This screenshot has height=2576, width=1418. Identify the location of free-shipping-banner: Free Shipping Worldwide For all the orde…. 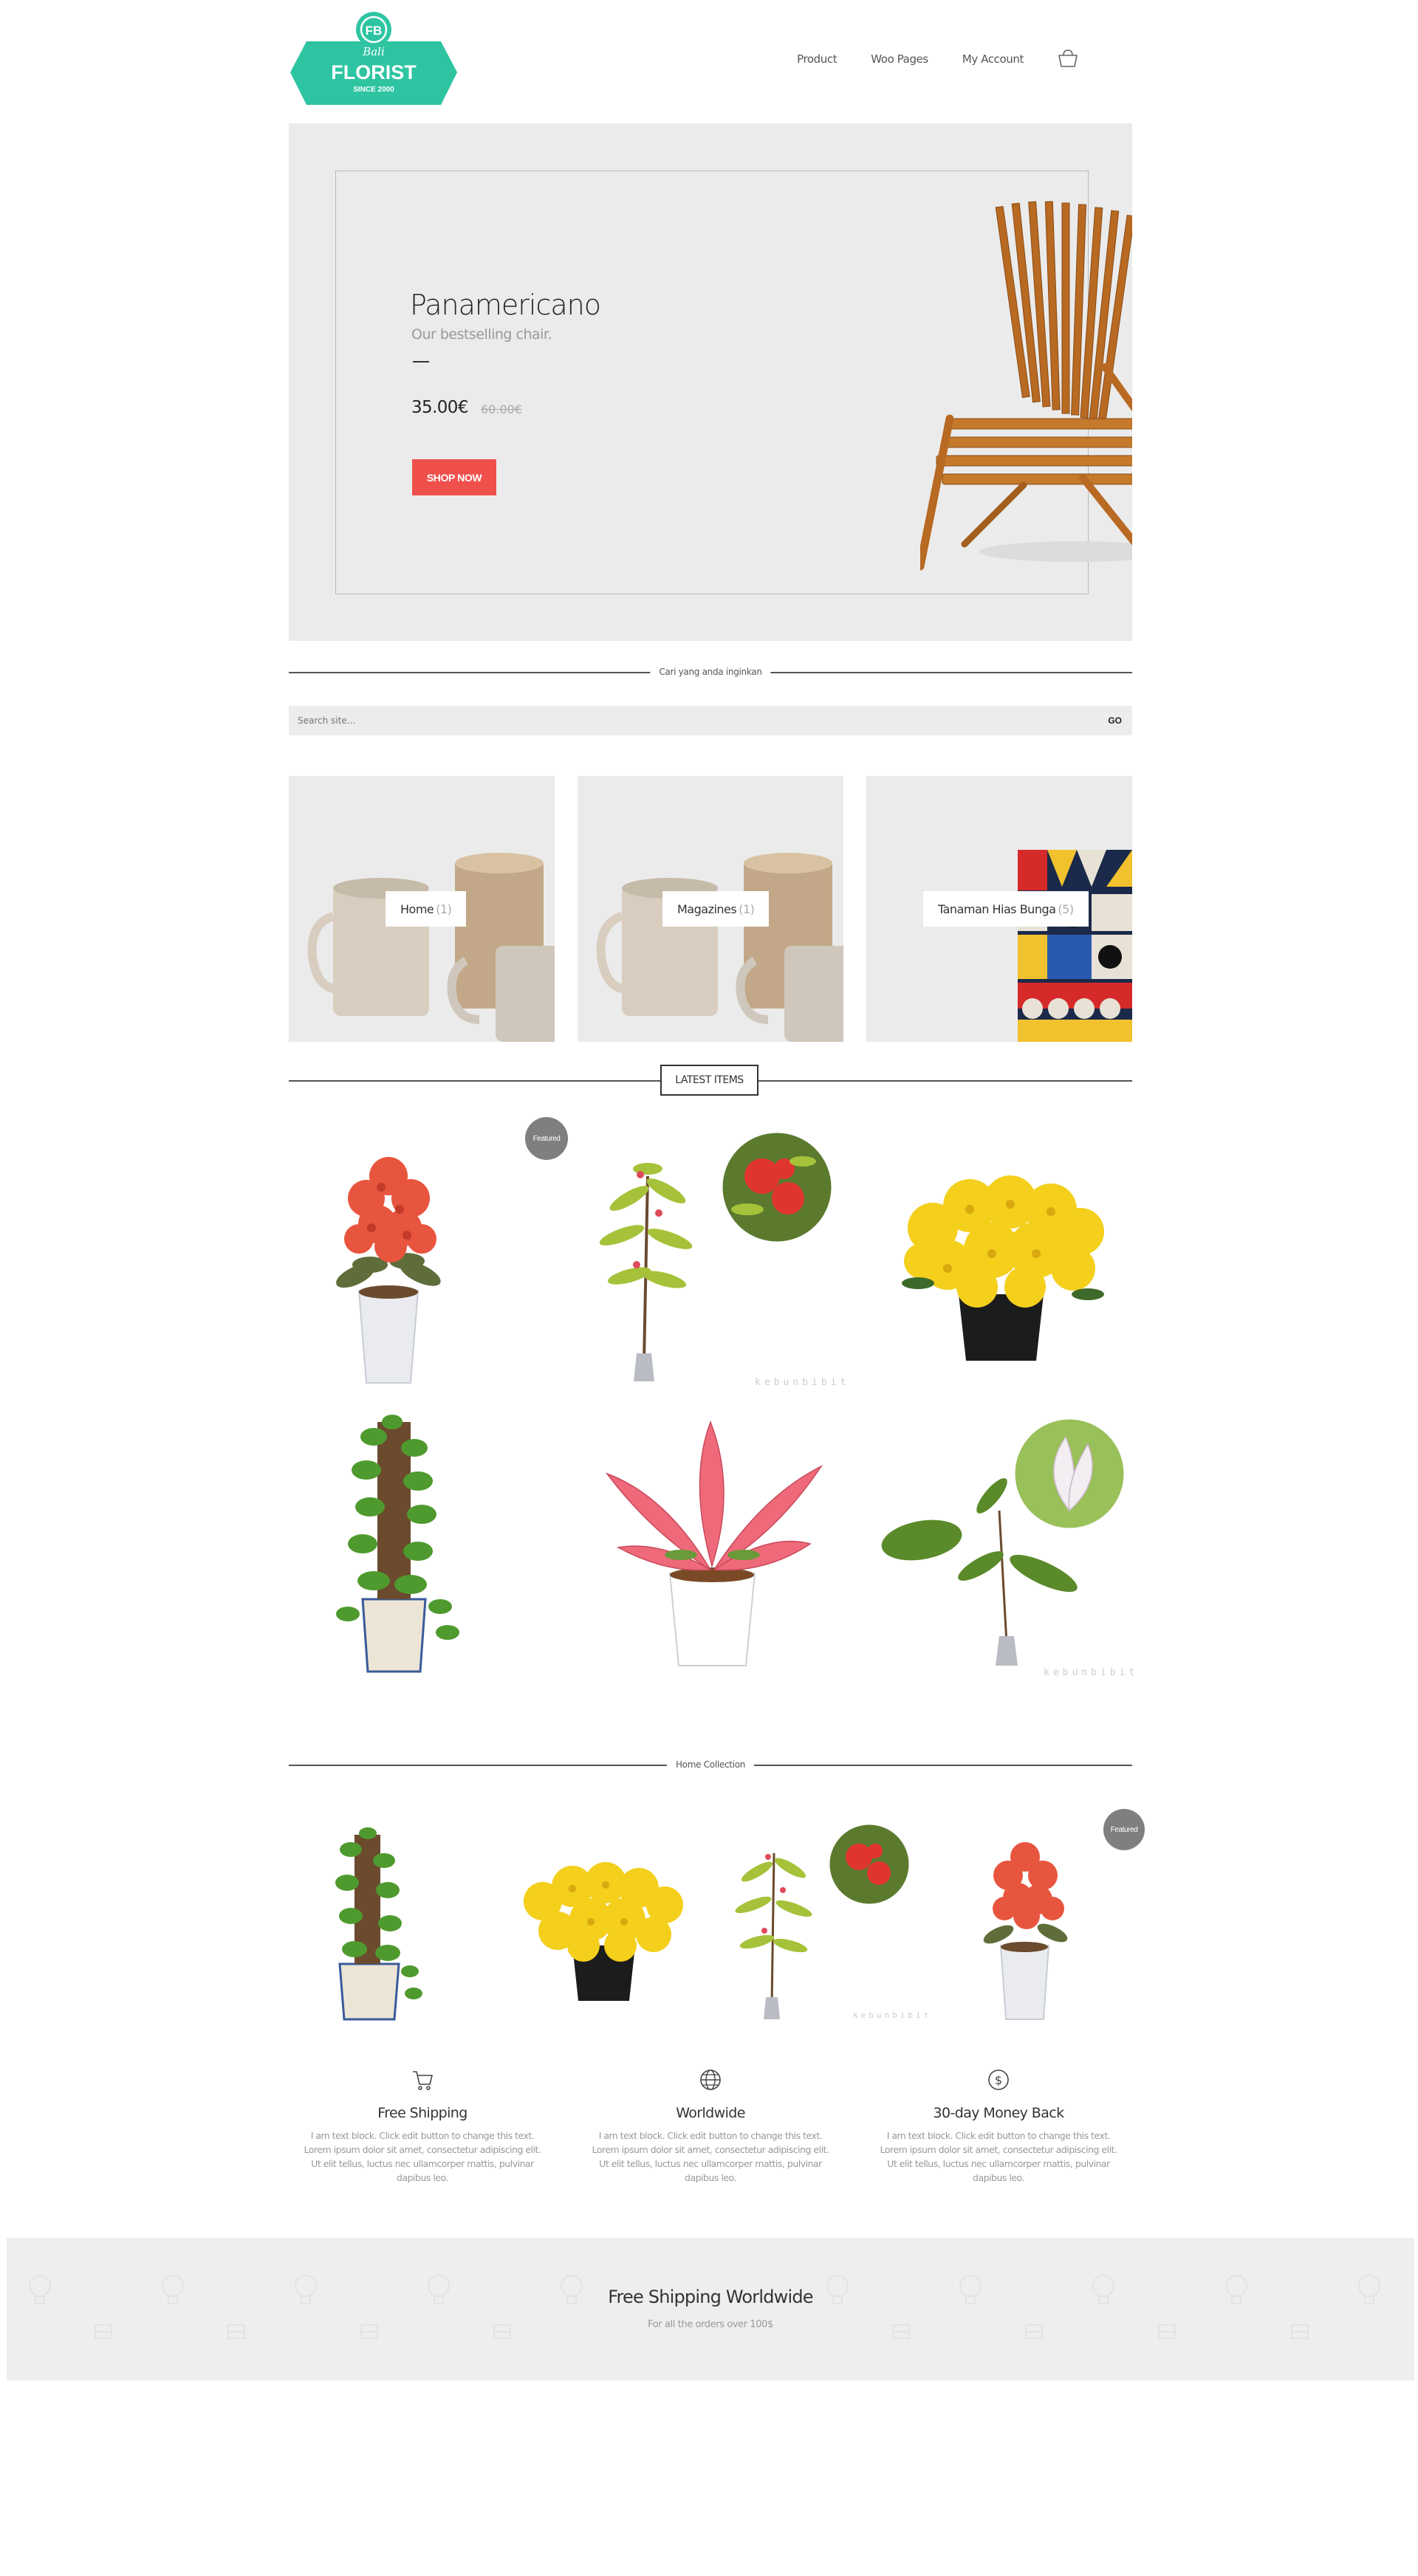
(710, 2309).